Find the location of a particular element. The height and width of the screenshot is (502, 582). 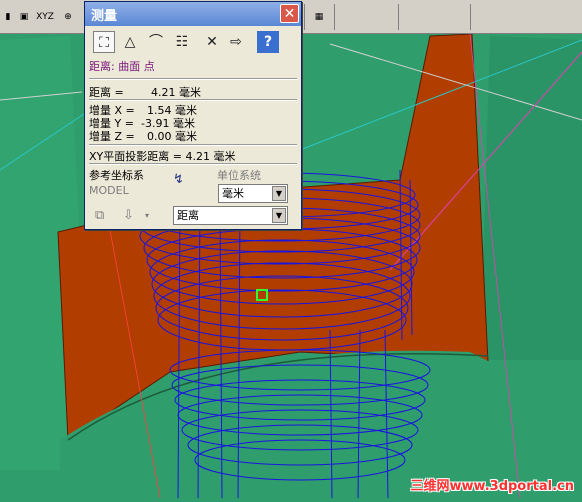

unit-select-value: 毫米 is located at coordinates (233, 193).